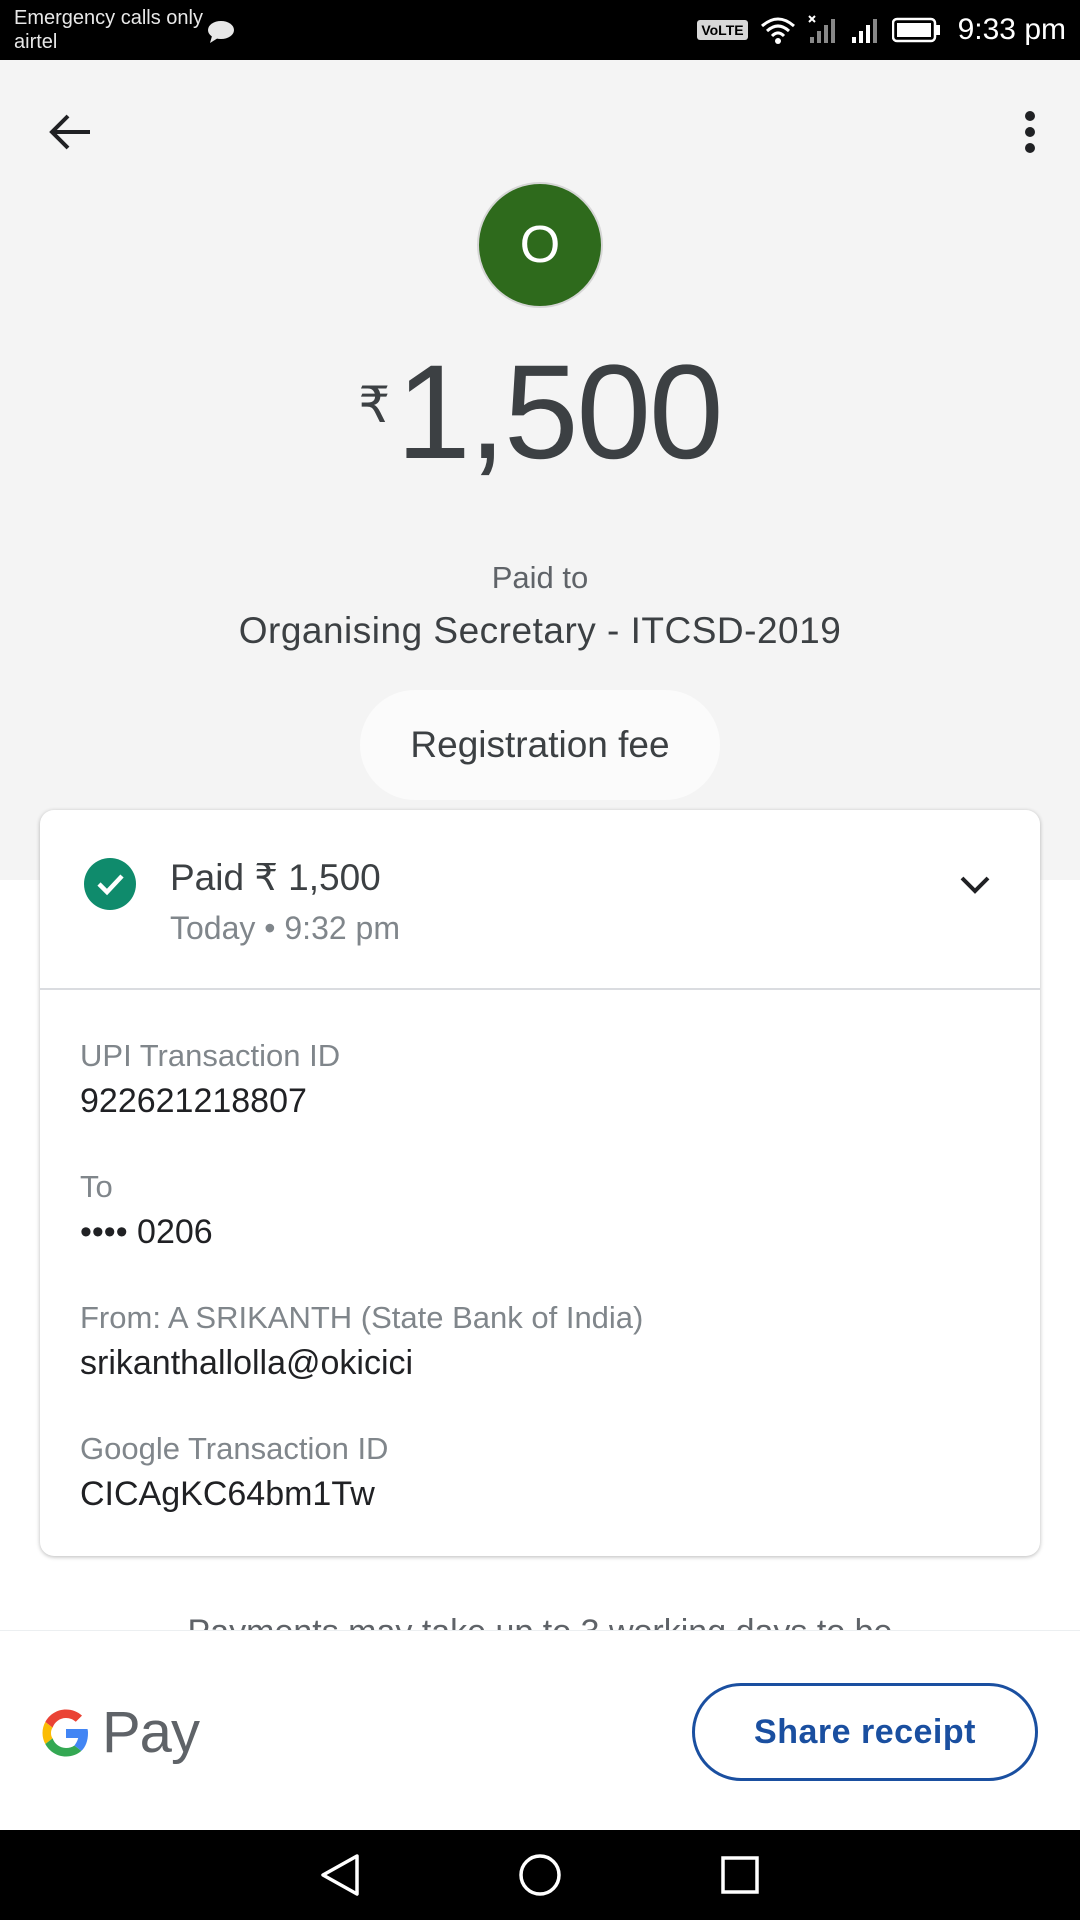 Image resolution: width=1080 pixels, height=1920 pixels. What do you see at coordinates (722, 30) in the screenshot?
I see `volte-badge: VoLTE` at bounding box center [722, 30].